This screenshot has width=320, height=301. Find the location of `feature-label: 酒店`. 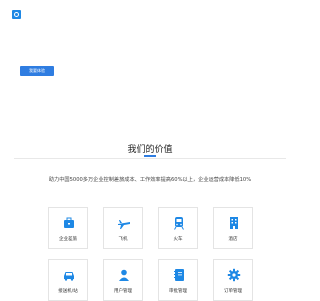

feature-label: 酒店 is located at coordinates (233, 239).